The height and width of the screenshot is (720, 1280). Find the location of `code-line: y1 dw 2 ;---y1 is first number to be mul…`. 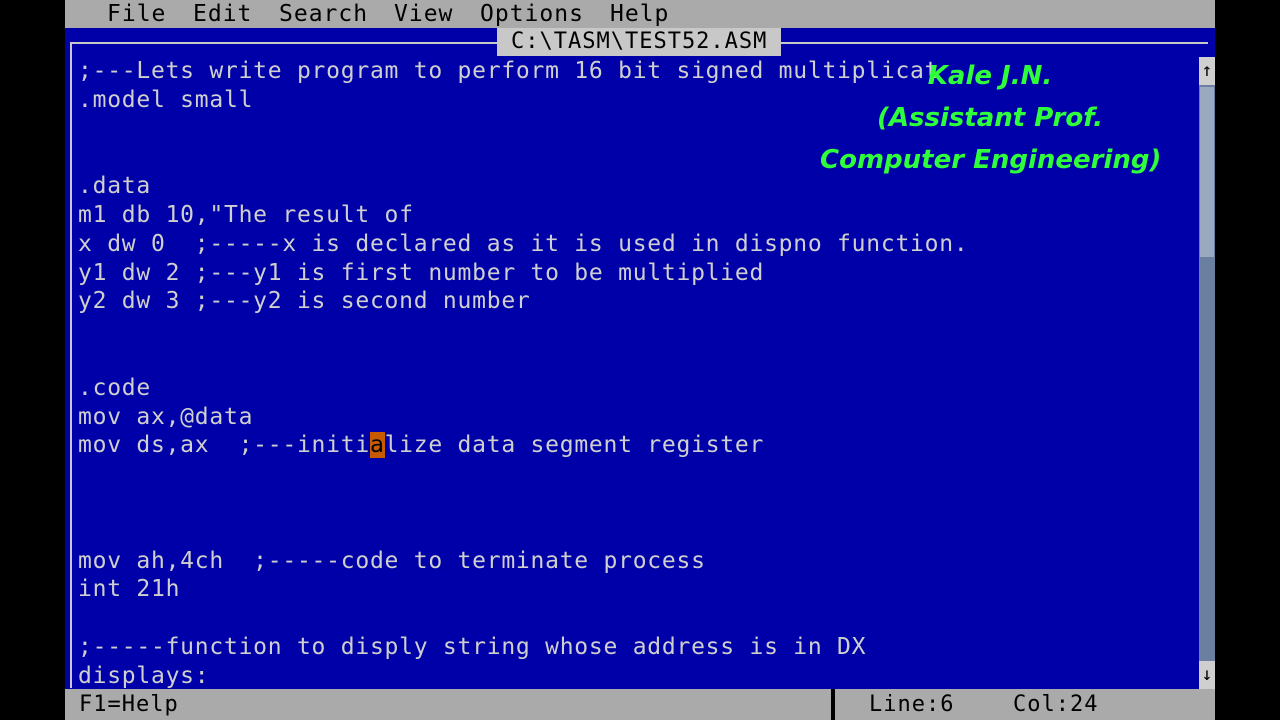

code-line: y1 dw 2 ;---y1 is first number to be mul… is located at coordinates (638, 273).